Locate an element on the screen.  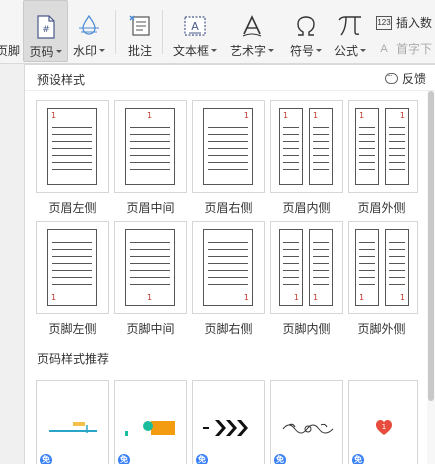
insert-number-label: 插入数 is located at coordinates (414, 23).